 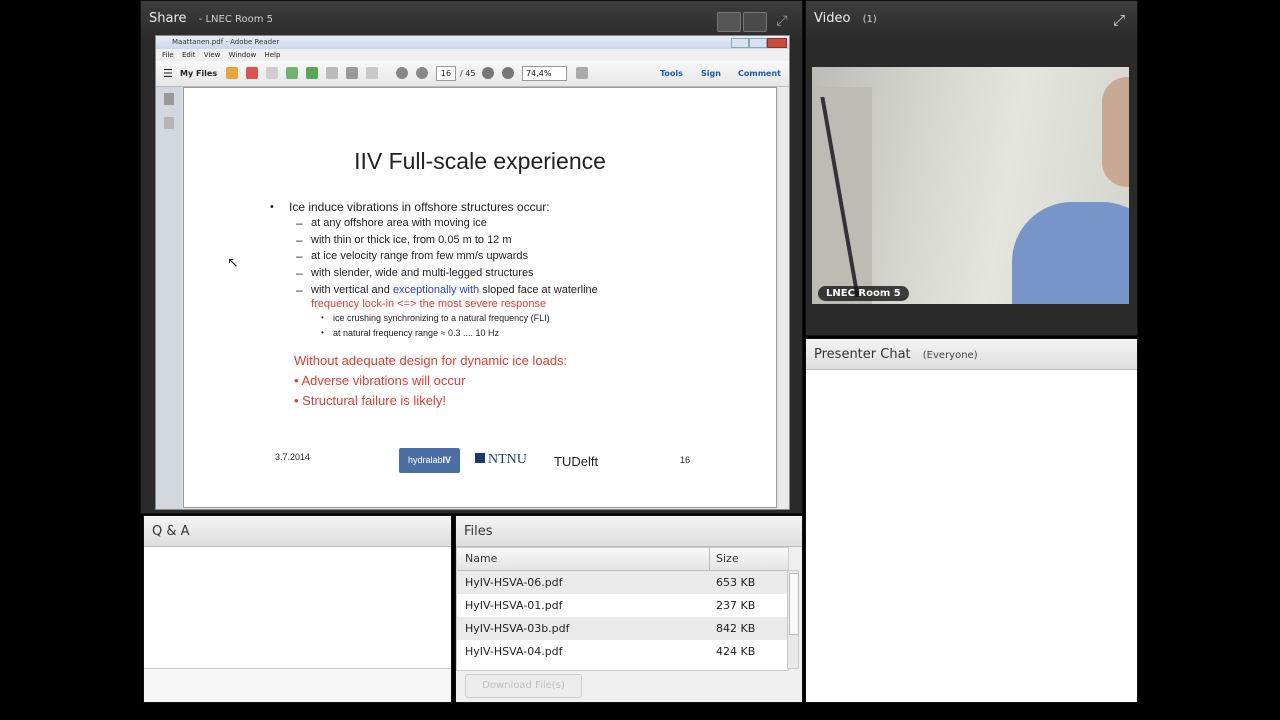 What do you see at coordinates (299, 240) in the screenshot?
I see `dash-2: –` at bounding box center [299, 240].